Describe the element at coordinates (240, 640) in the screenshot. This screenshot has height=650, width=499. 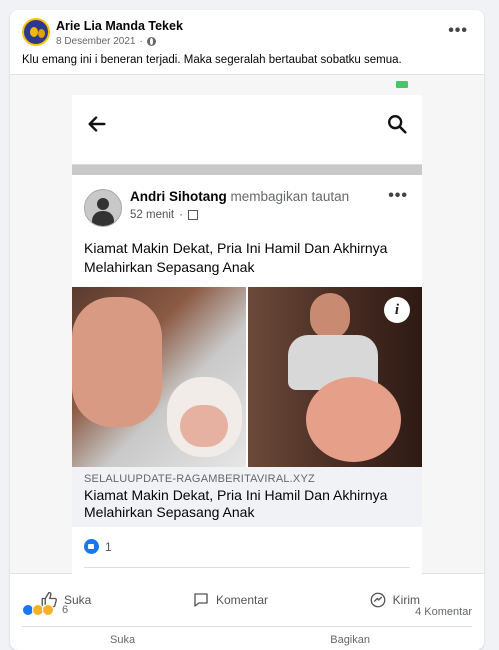
I see `post-action-bar: Suka Bagikan` at that location.